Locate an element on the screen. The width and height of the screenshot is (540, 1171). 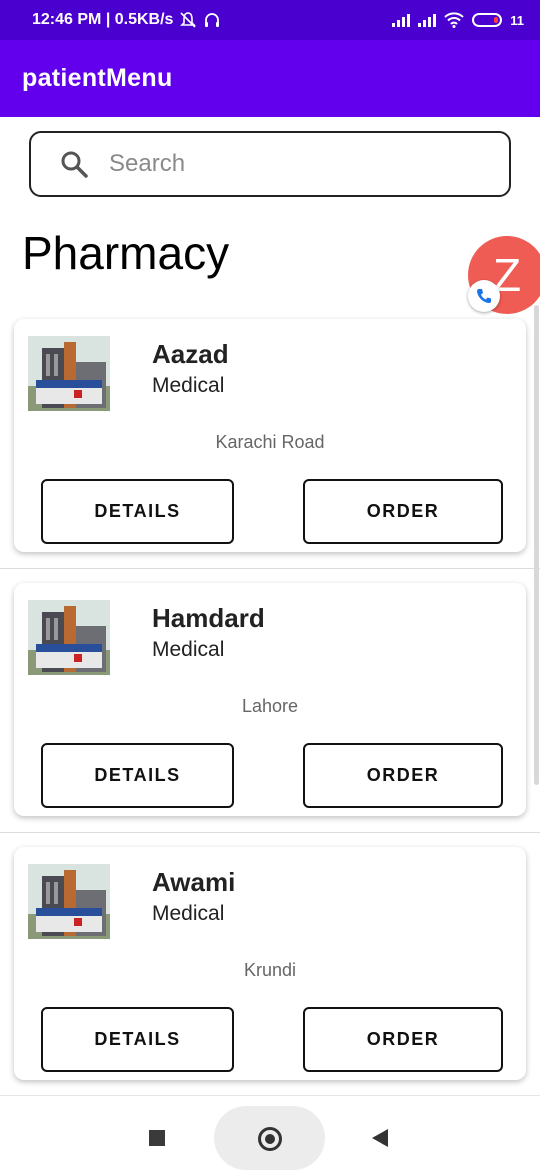
search-box is located at coordinates (270, 164).